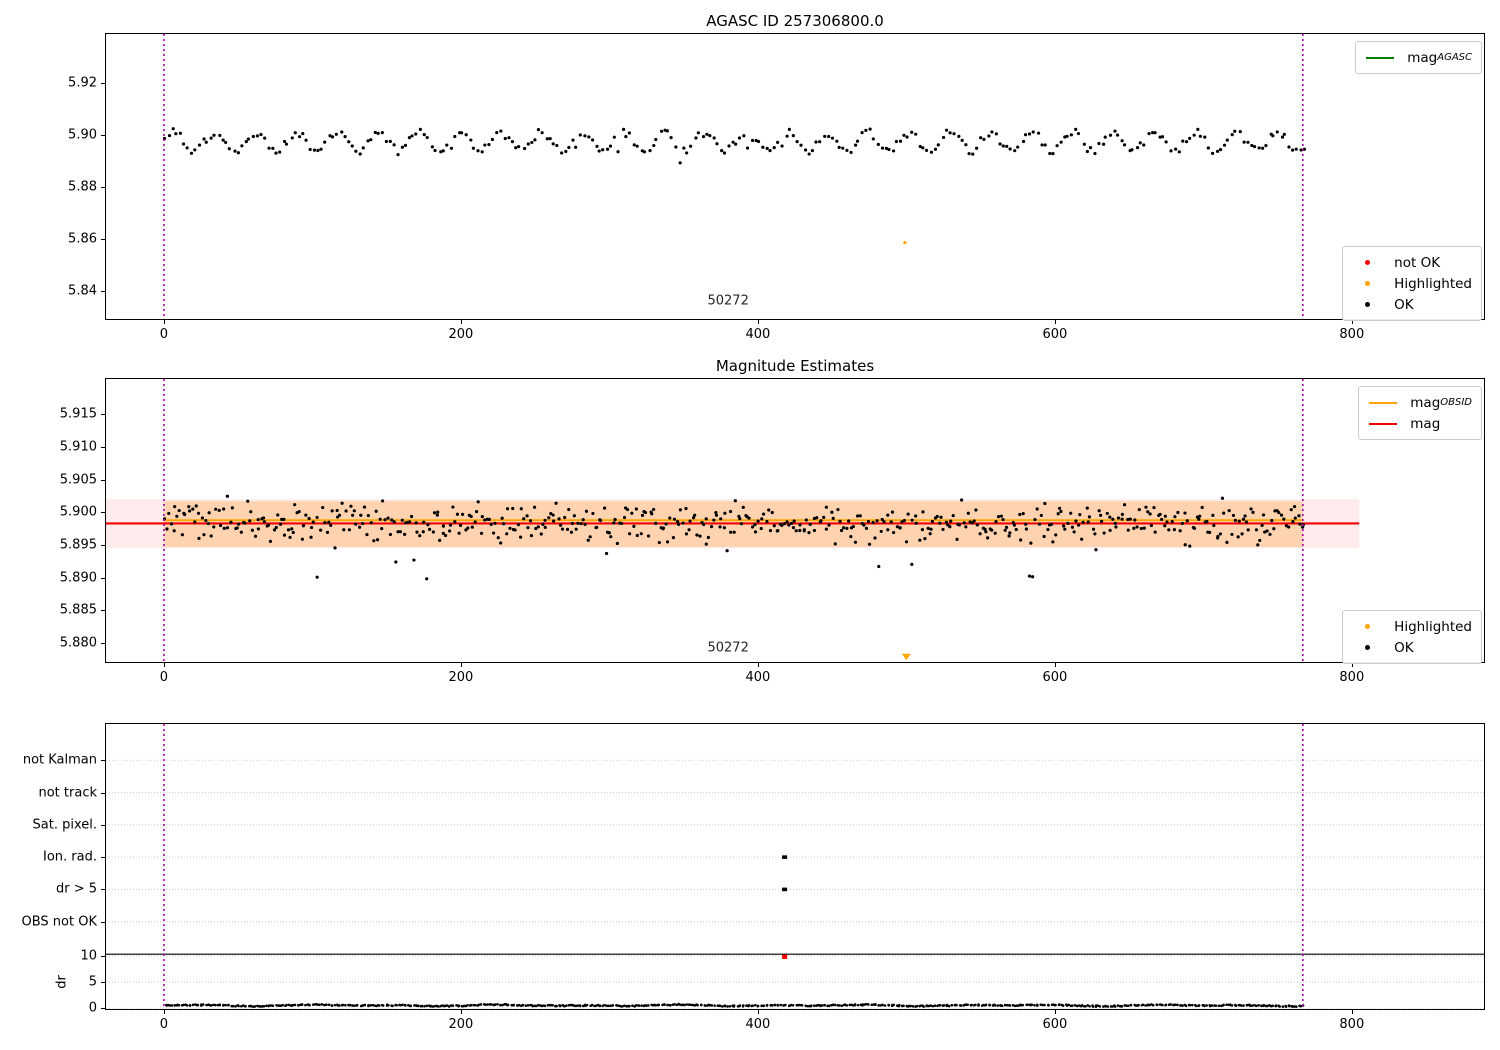 The width and height of the screenshot is (1500, 1050). What do you see at coordinates (1367, 647) in the screenshot?
I see `legend-dot-swatch` at bounding box center [1367, 647].